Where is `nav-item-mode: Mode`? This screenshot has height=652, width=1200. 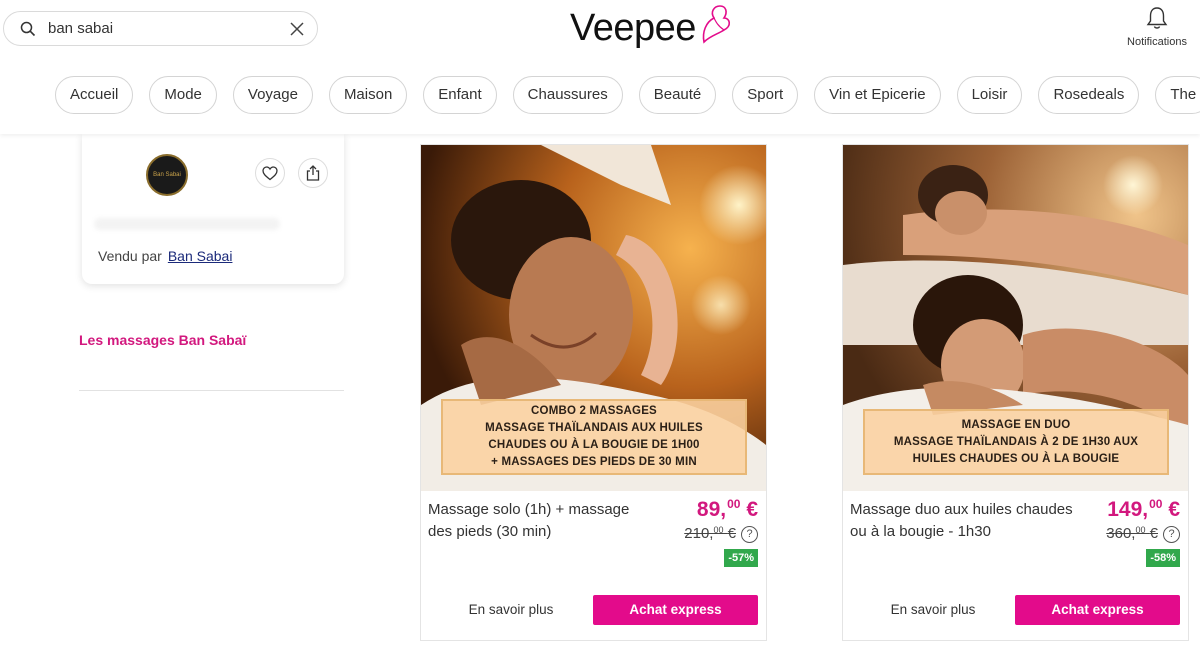
nav-item-mode: Mode is located at coordinates (183, 95).